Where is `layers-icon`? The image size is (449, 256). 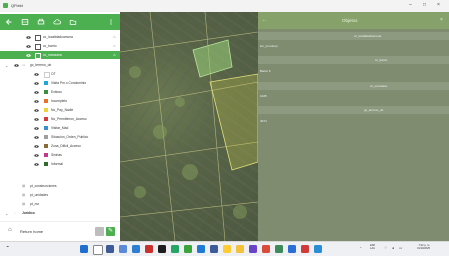
layers-icon is located at coordinates (25, 22).